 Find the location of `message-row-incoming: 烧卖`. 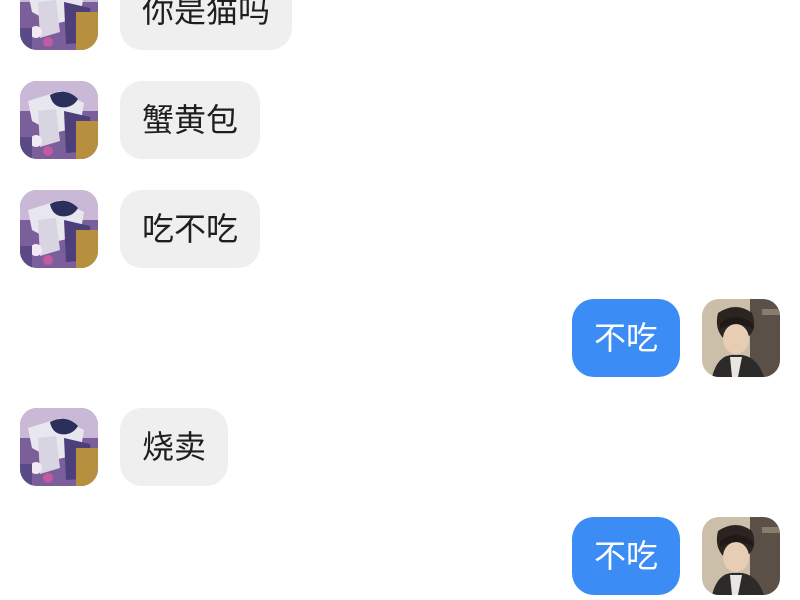

message-row-incoming: 烧卖 is located at coordinates (400, 447).